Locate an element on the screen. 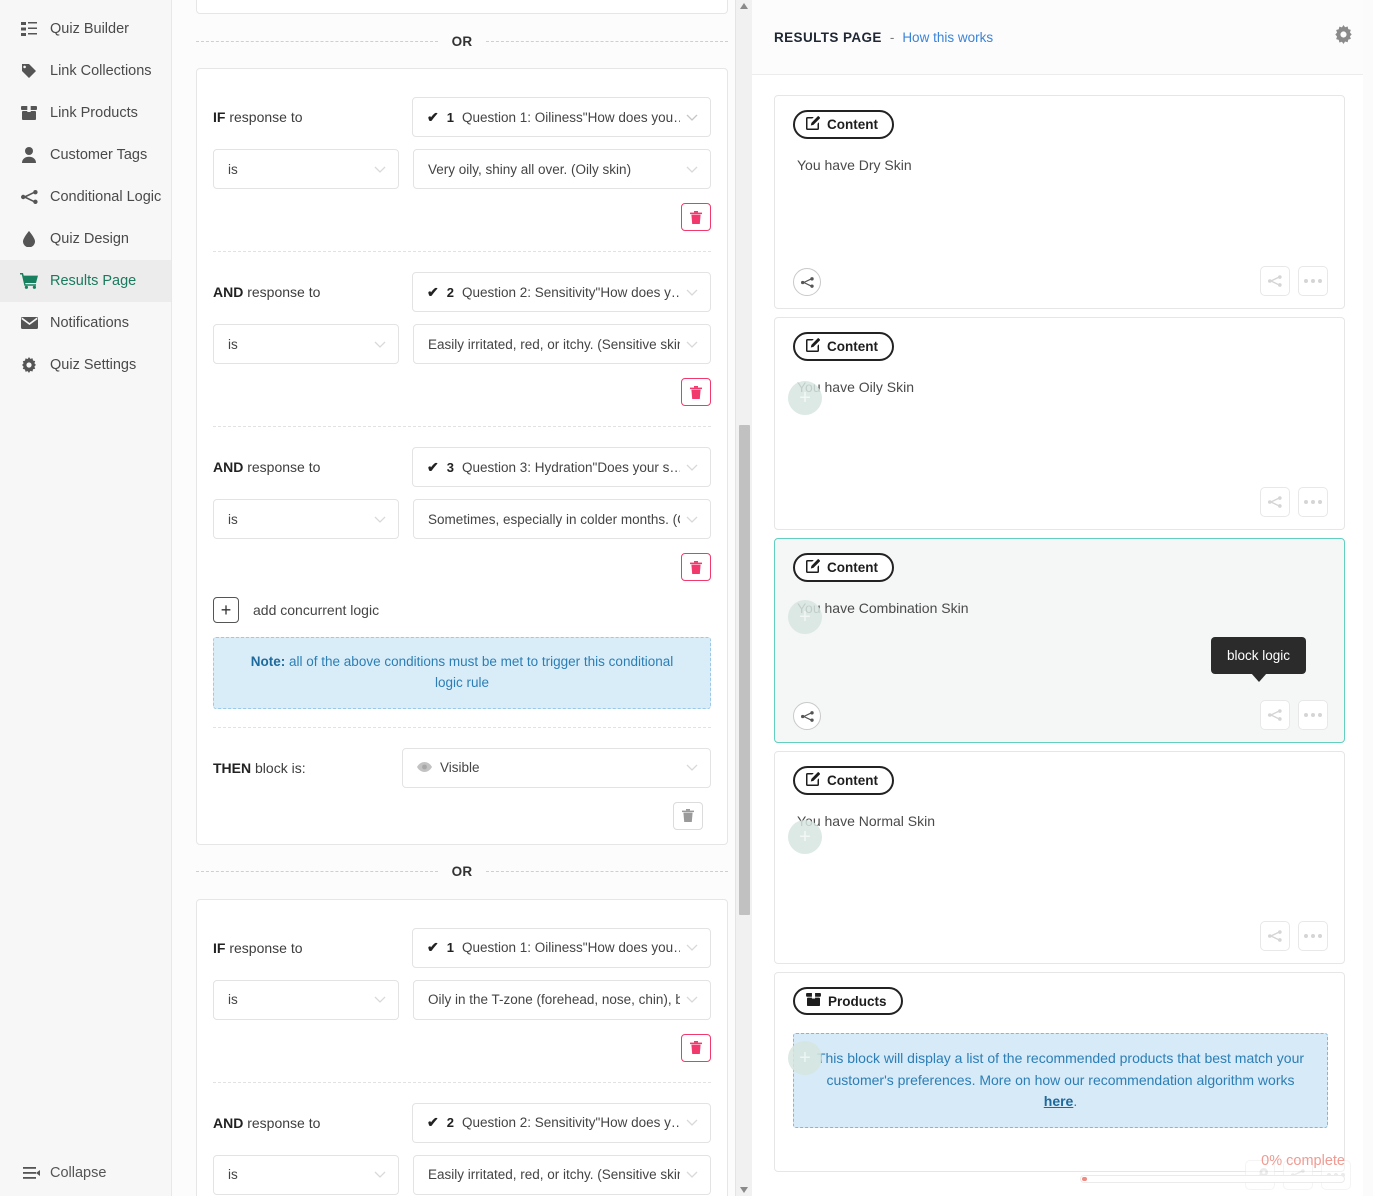  result-block-content: Content You have Oily Skin is located at coordinates (1059, 423).